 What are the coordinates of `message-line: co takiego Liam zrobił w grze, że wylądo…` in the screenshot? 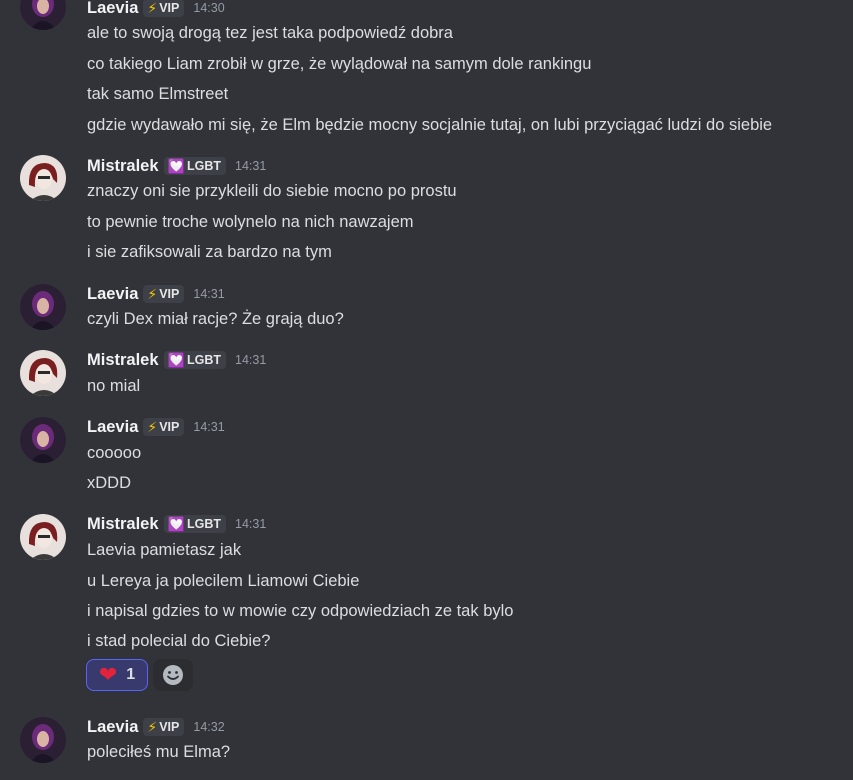 It's located at (339, 64).